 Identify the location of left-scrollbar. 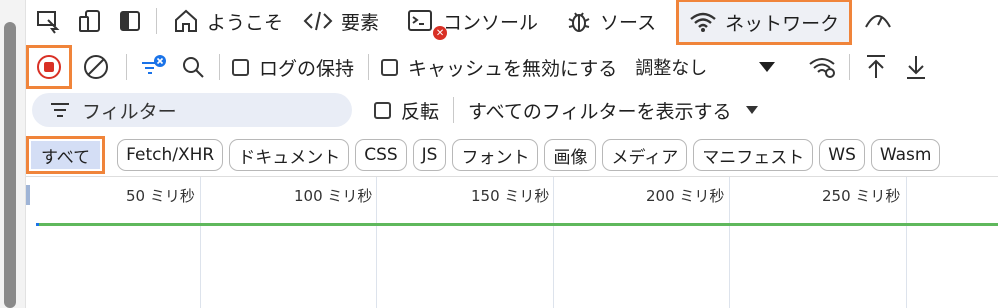
(13, 154).